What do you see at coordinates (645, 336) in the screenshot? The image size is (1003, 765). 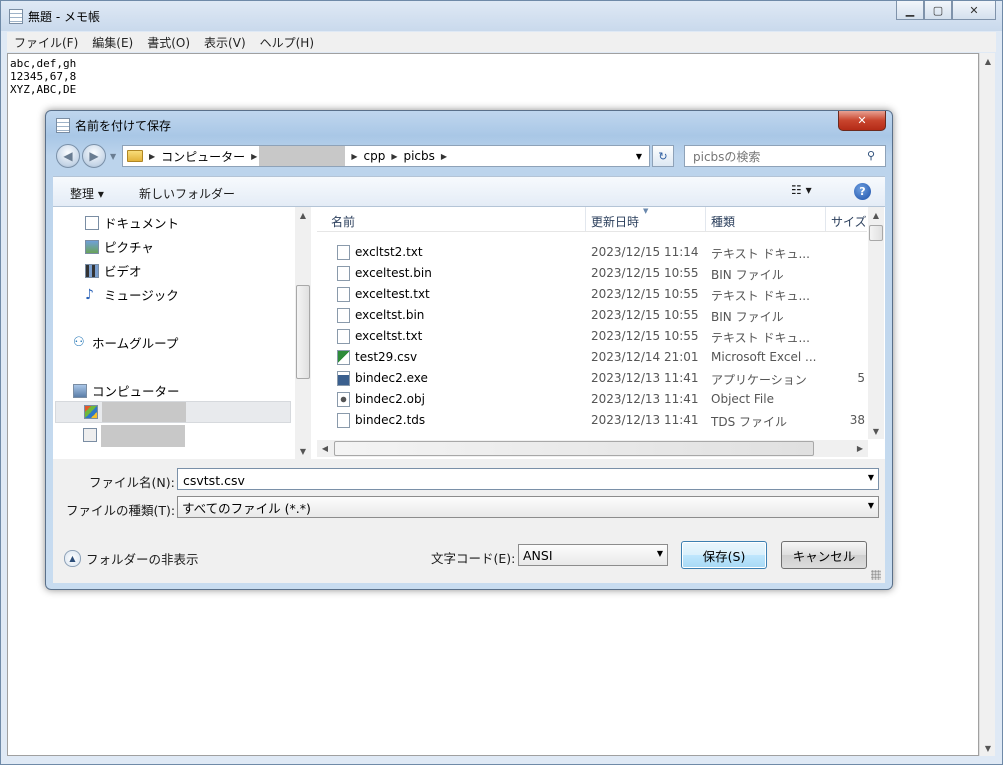 I see `file-date: 2023/12/15 10:55` at bounding box center [645, 336].